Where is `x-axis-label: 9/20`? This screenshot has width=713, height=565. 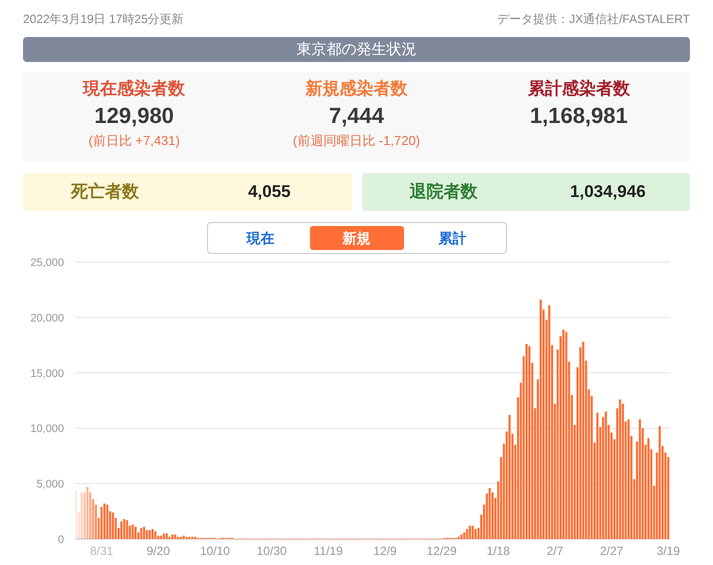
x-axis-label: 9/20 is located at coordinates (158, 551).